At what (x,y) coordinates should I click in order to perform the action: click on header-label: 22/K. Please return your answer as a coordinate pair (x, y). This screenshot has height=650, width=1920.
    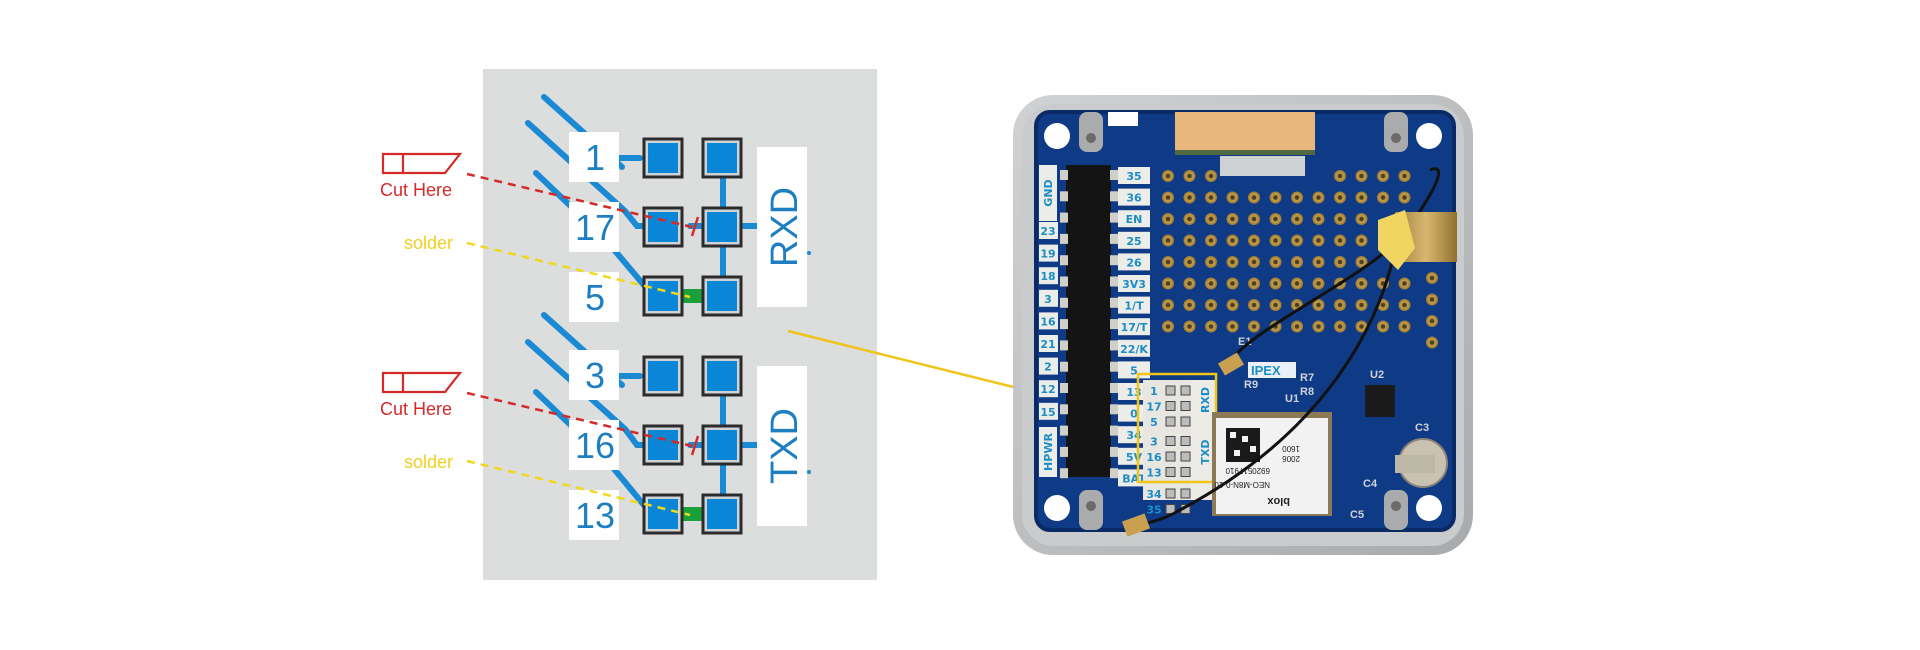
    Looking at the image, I should click on (1134, 349).